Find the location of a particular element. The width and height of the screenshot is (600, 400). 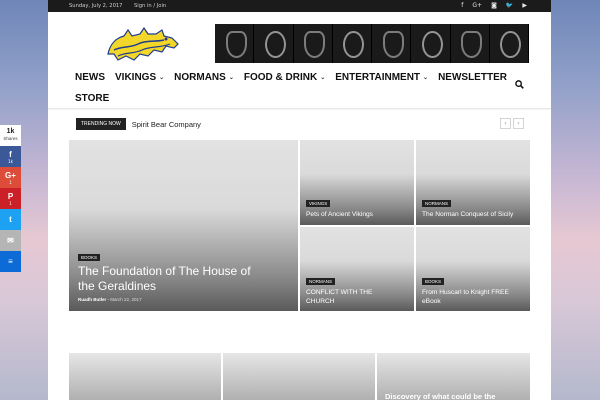

nav-item-label: NEWS is located at coordinates (90, 77).